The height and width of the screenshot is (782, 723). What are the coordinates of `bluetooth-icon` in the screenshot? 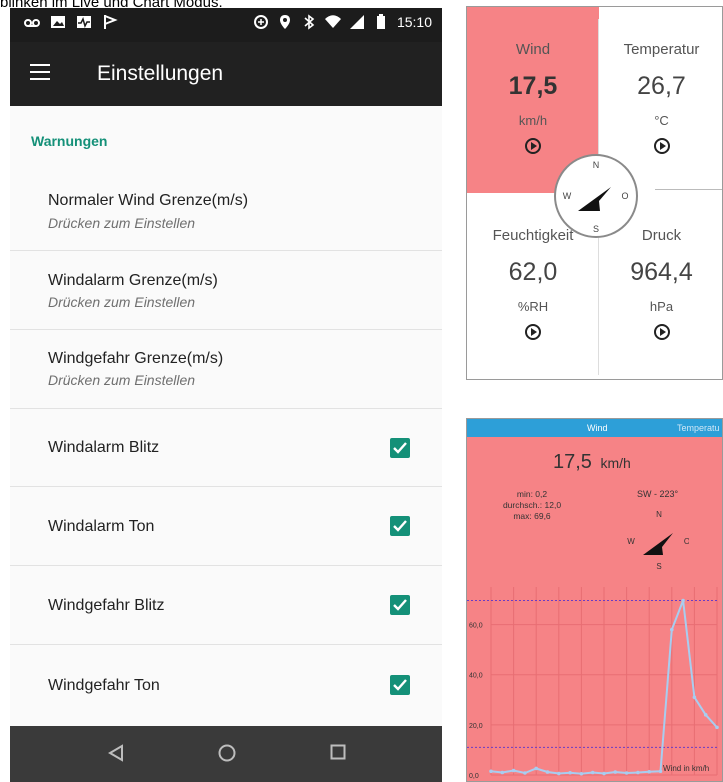 It's located at (309, 22).